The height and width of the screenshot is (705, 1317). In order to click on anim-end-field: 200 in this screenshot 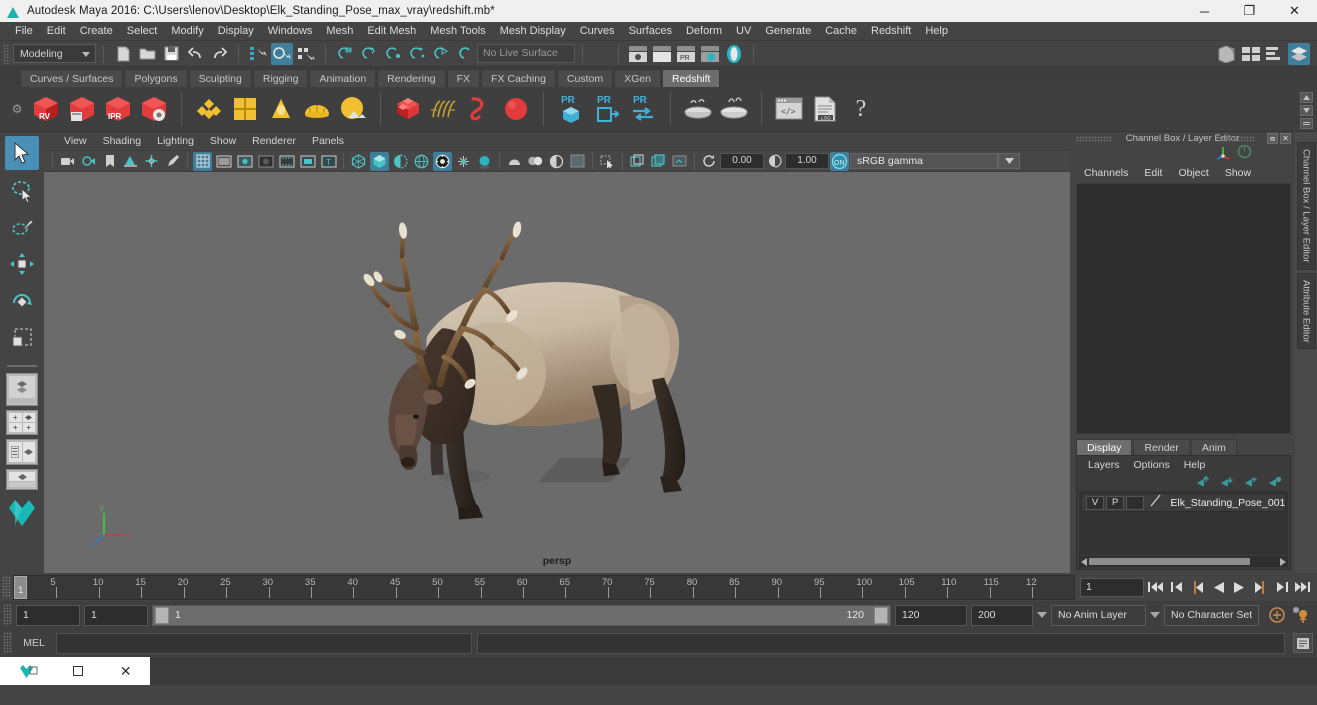, I will do `click(1002, 615)`.